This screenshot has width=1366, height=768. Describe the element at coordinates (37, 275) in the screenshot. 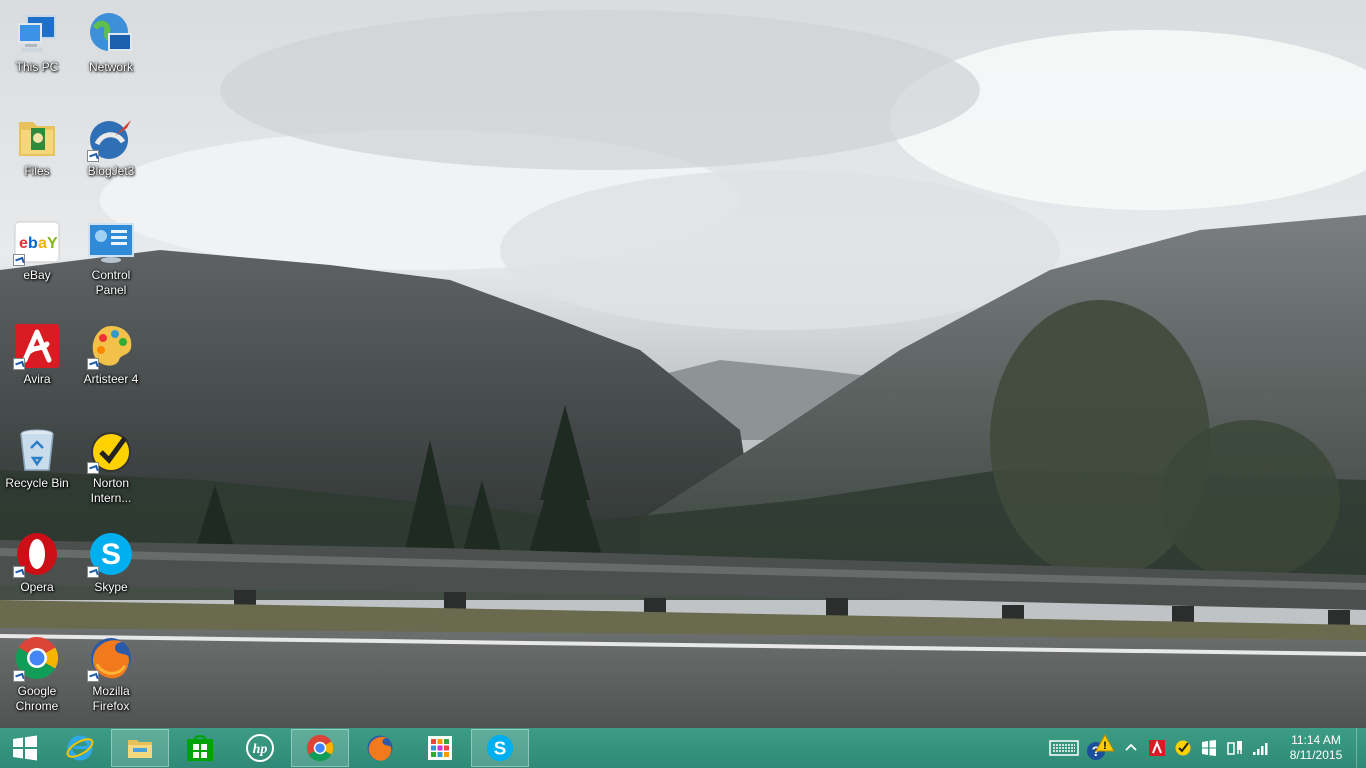

I see `desktop-icon-label: eBay` at that location.